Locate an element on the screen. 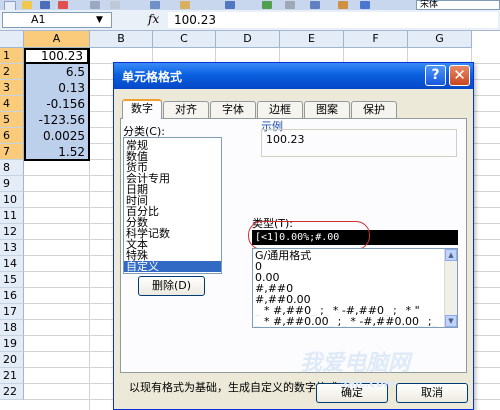  tab-number: 数字 is located at coordinates (142, 109).